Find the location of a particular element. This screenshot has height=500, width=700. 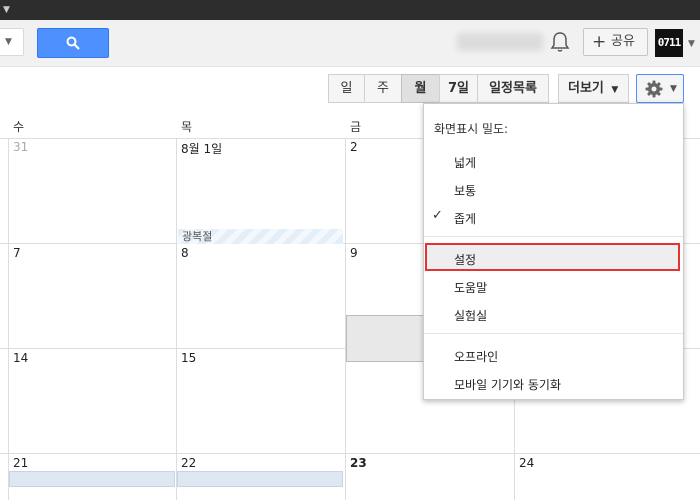

menu-item-density-compact: 좁게 is located at coordinates (465, 218).